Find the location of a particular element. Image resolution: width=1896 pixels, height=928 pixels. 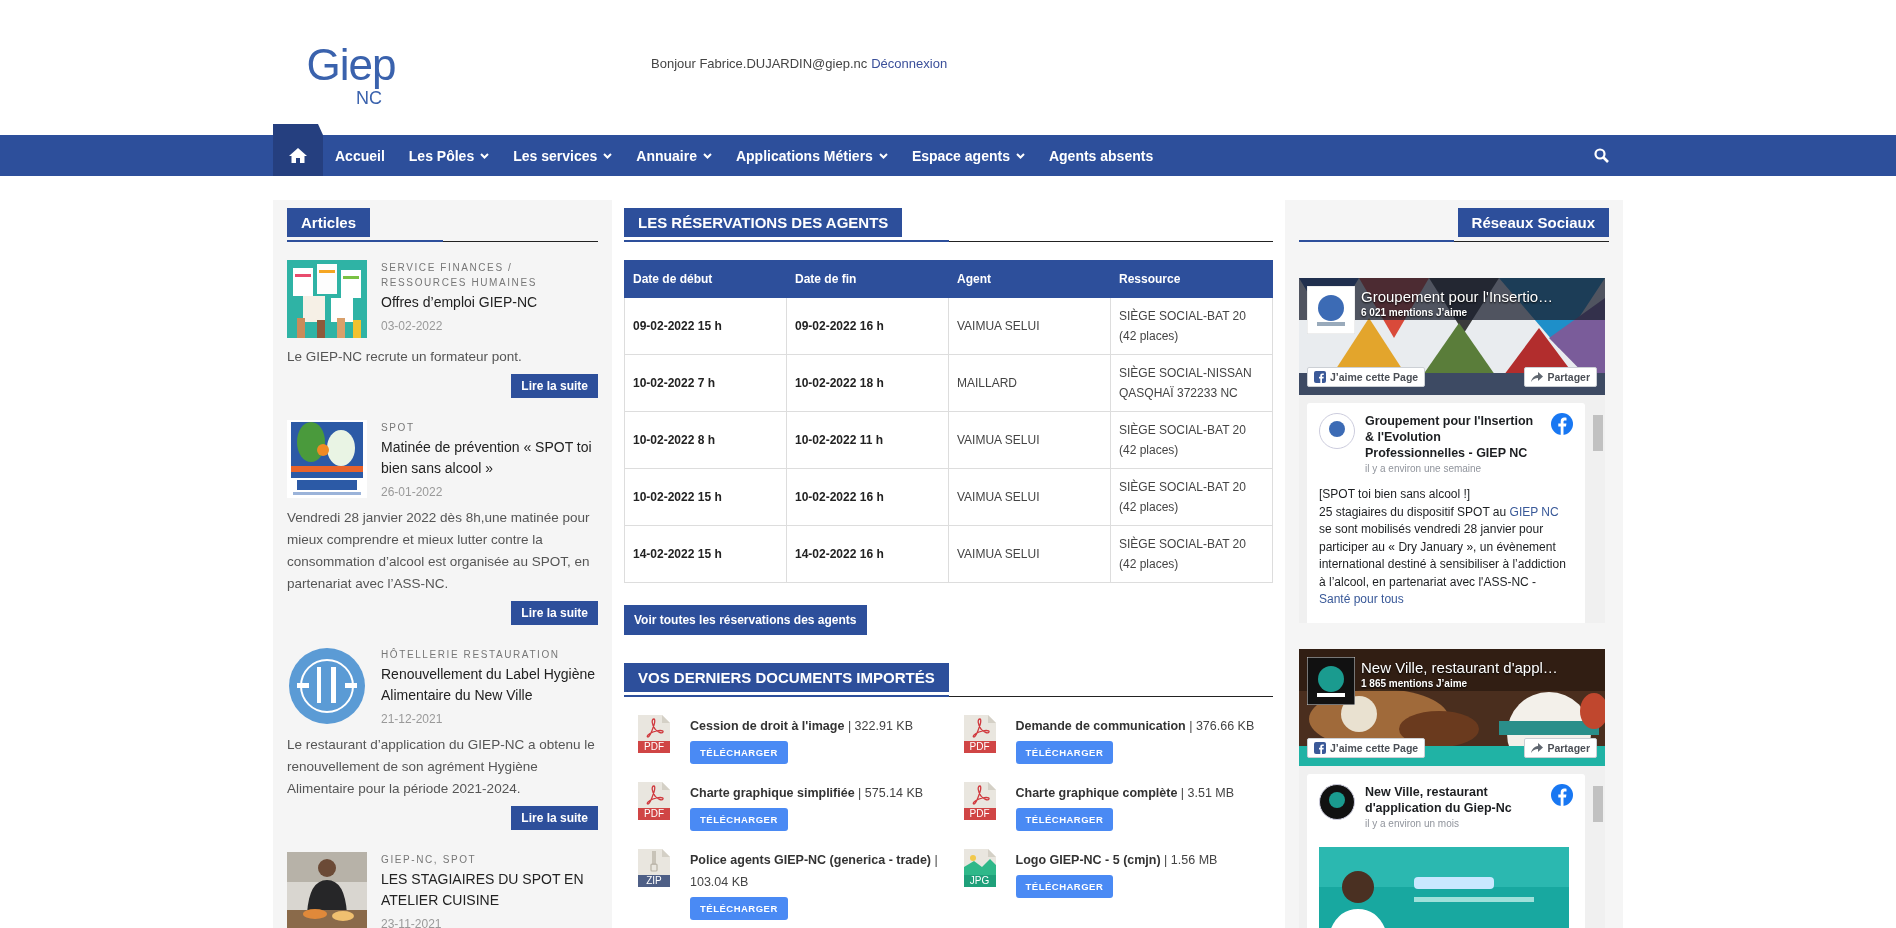

table-cell: 14-02-2022 16 h is located at coordinates (867, 554).